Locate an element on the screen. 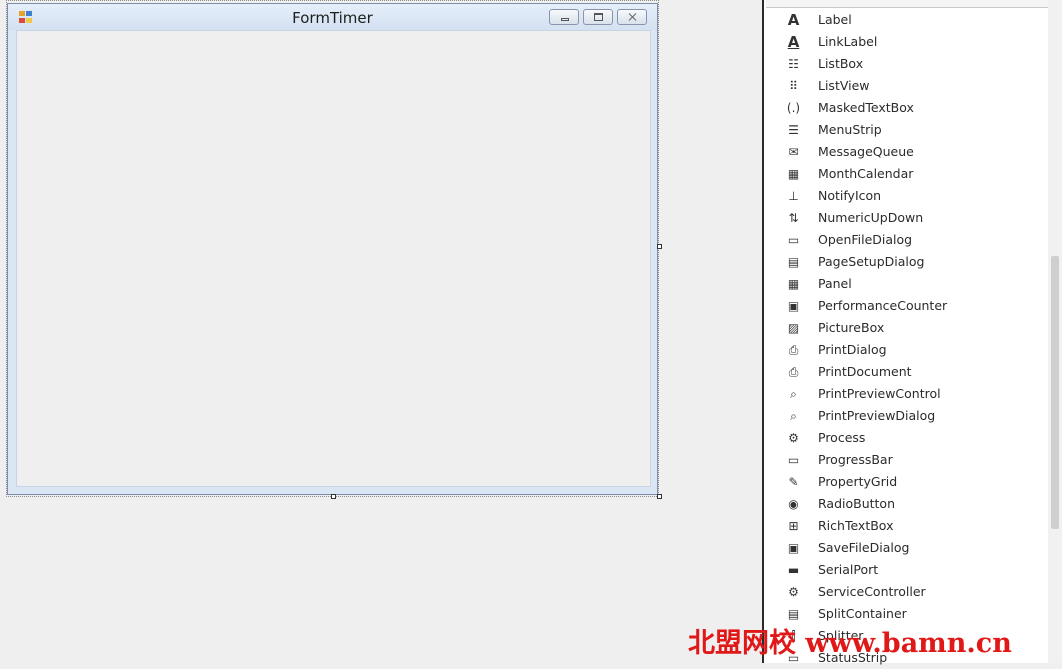 This screenshot has width=1062, height=669. toolbox-item: ▤ SplitContainer is located at coordinates (905, 614).